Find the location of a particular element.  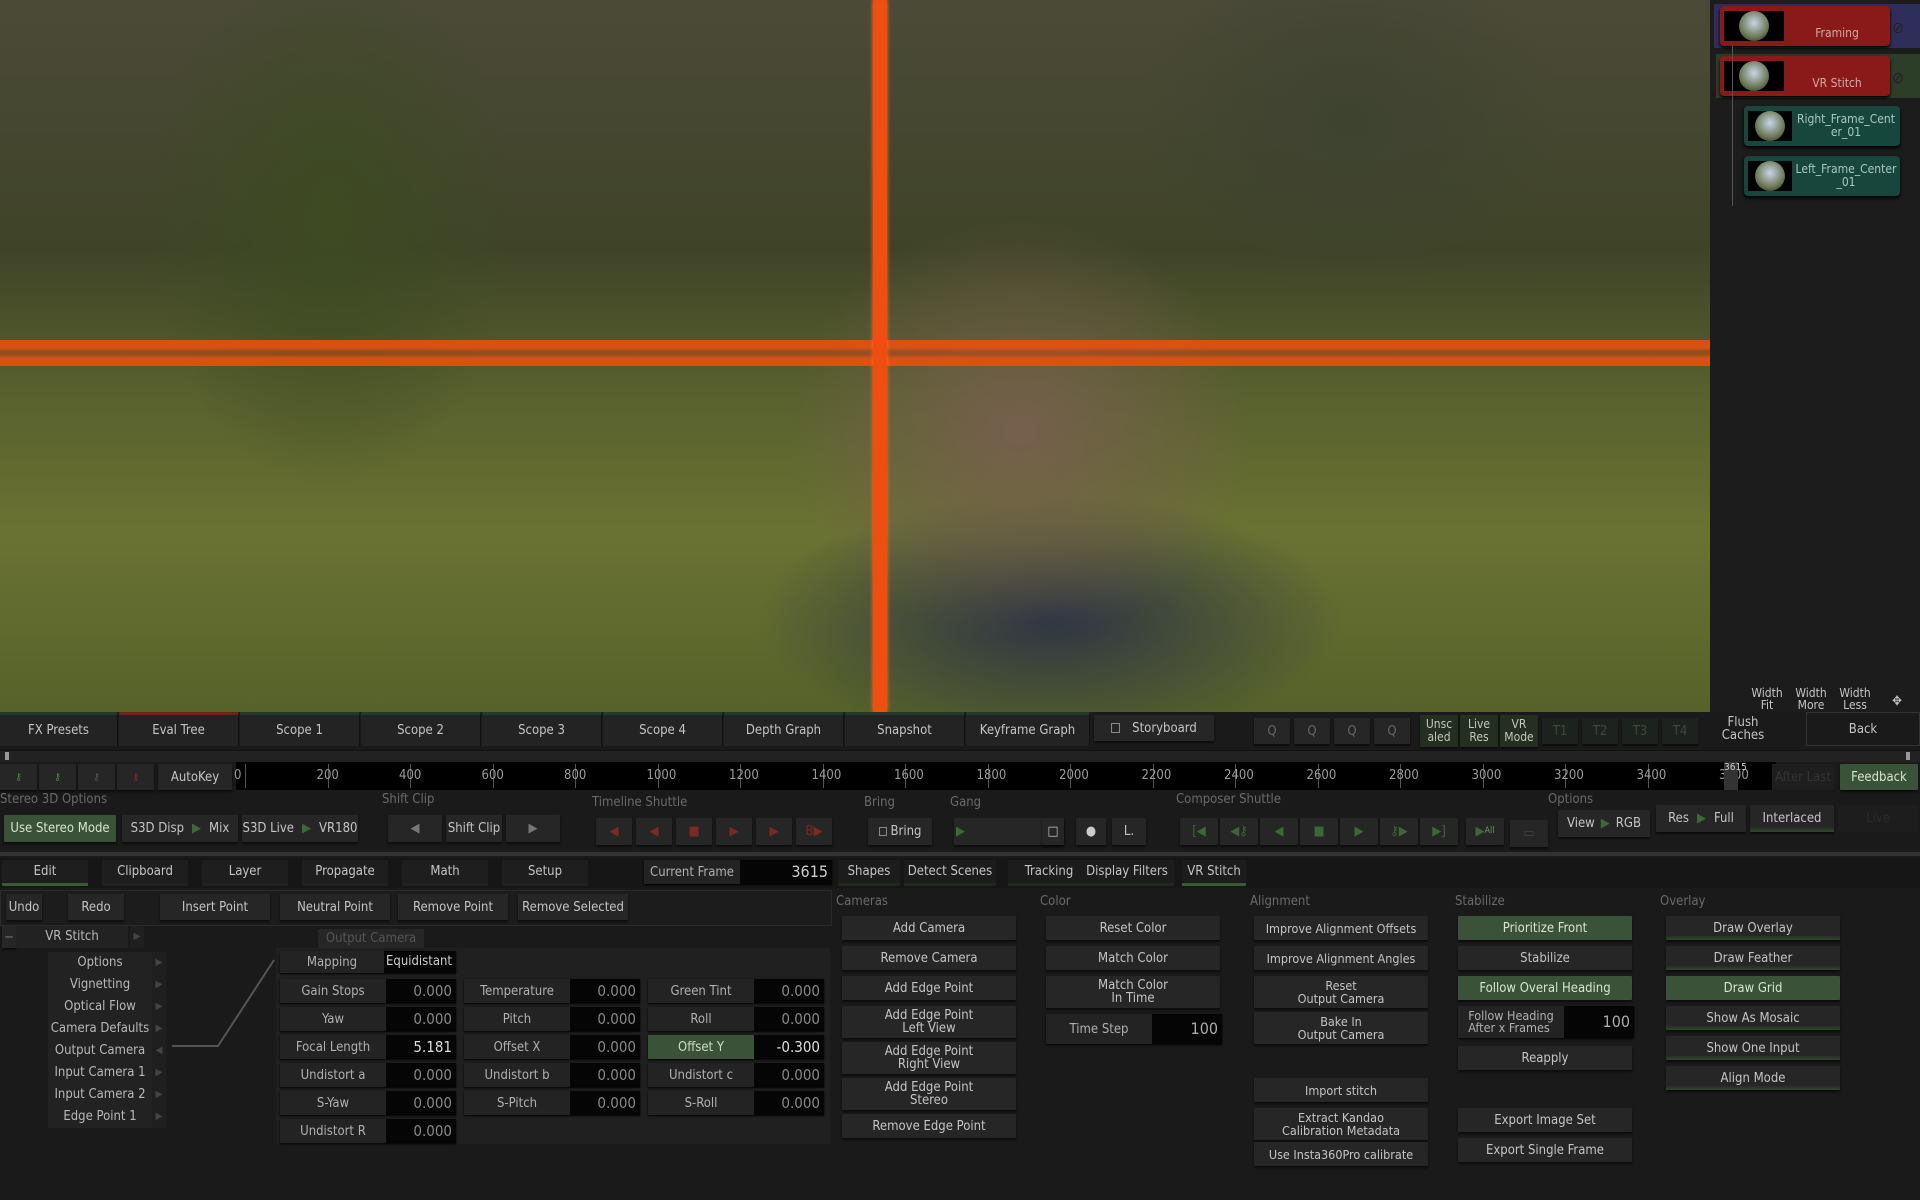

checkbox-icon is located at coordinates (882, 831).